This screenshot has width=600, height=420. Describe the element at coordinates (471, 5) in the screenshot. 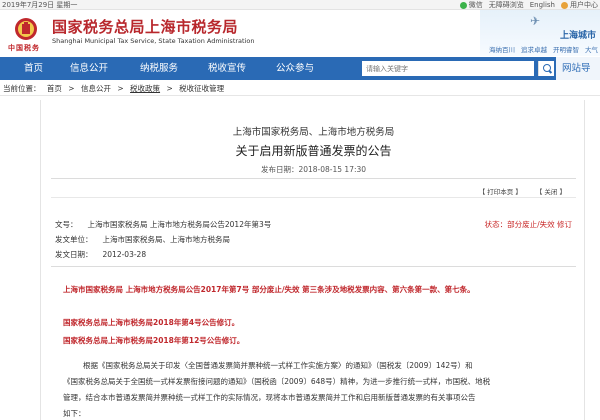

I see `wechat-link: 微信` at that location.